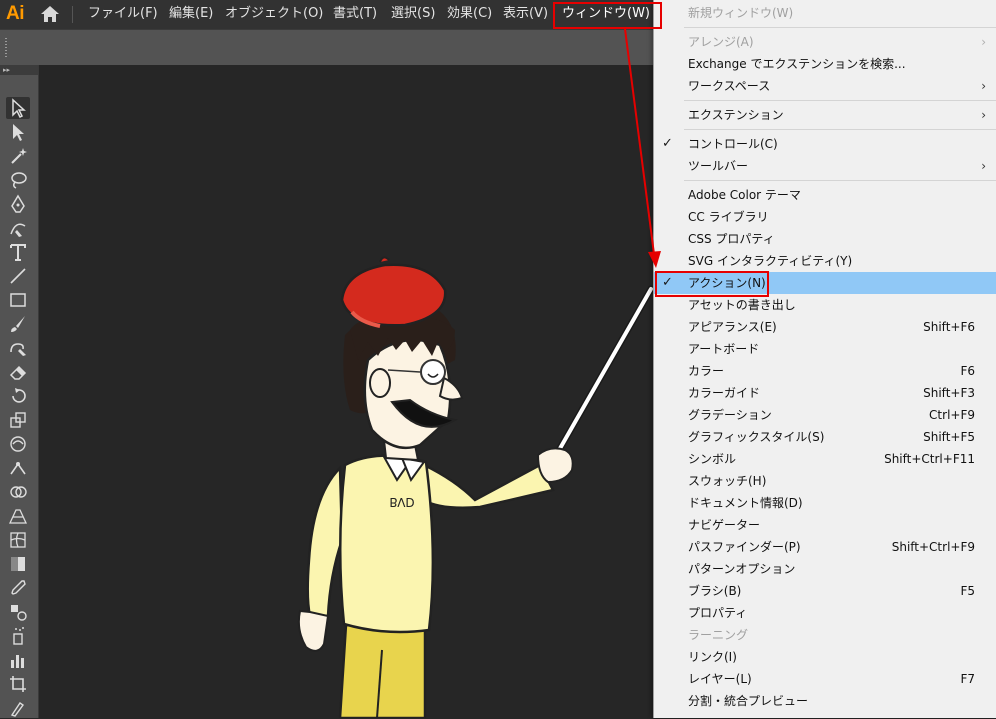 This screenshot has height=719, width=996. I want to click on type-tool, so click(18, 252).